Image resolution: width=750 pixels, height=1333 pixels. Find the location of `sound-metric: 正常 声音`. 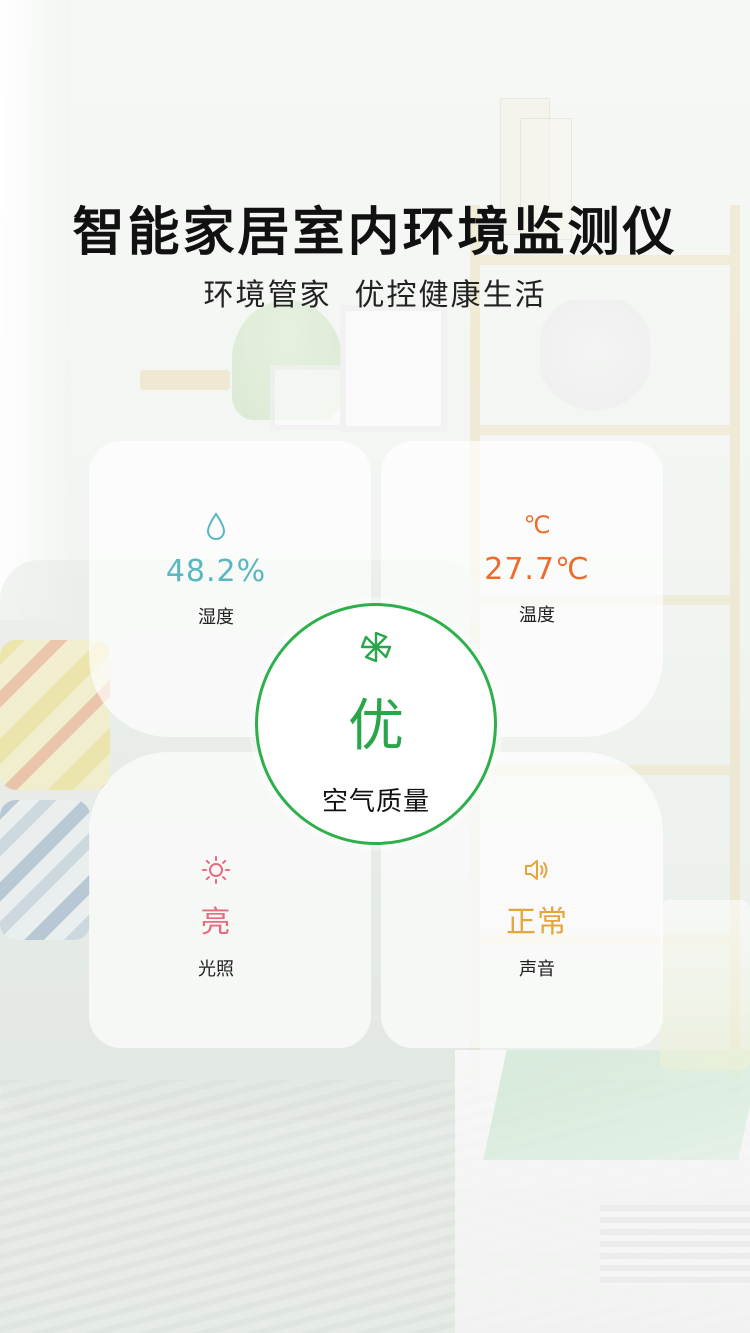

sound-metric: 正常 声音 is located at coordinates (537, 918).